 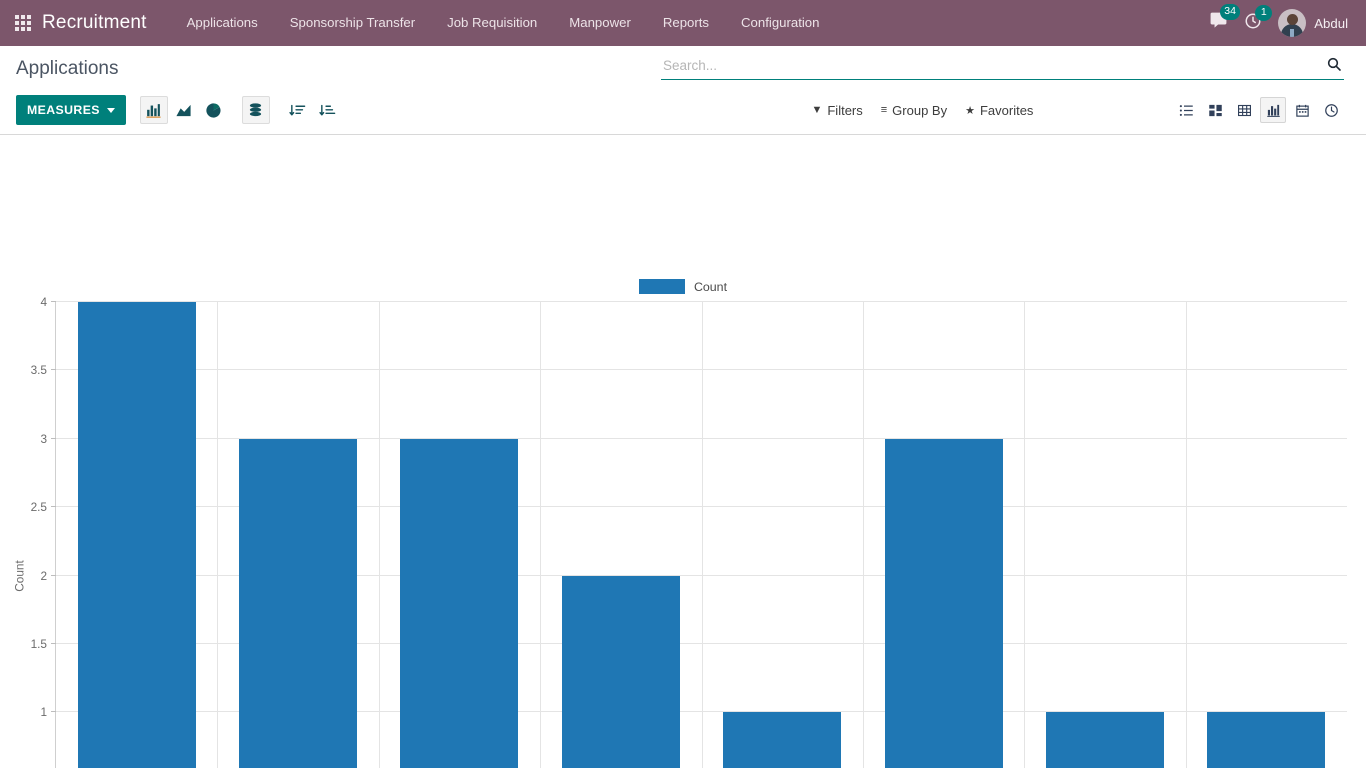 I want to click on pie-chart-icon, so click(x=214, y=110).